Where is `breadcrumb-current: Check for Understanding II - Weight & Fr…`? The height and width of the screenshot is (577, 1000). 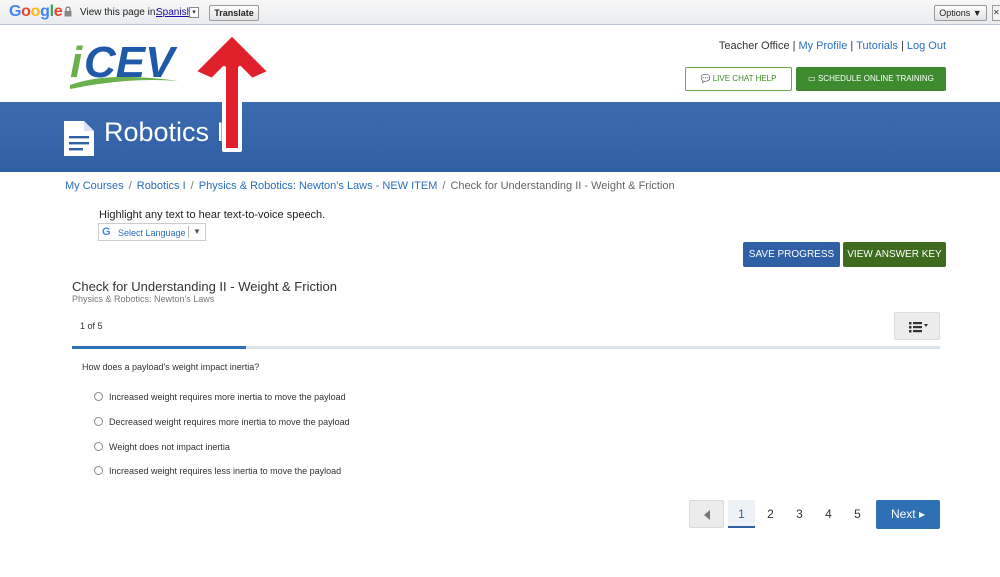
breadcrumb-current: Check for Understanding II - Weight & Fr… is located at coordinates (562, 186).